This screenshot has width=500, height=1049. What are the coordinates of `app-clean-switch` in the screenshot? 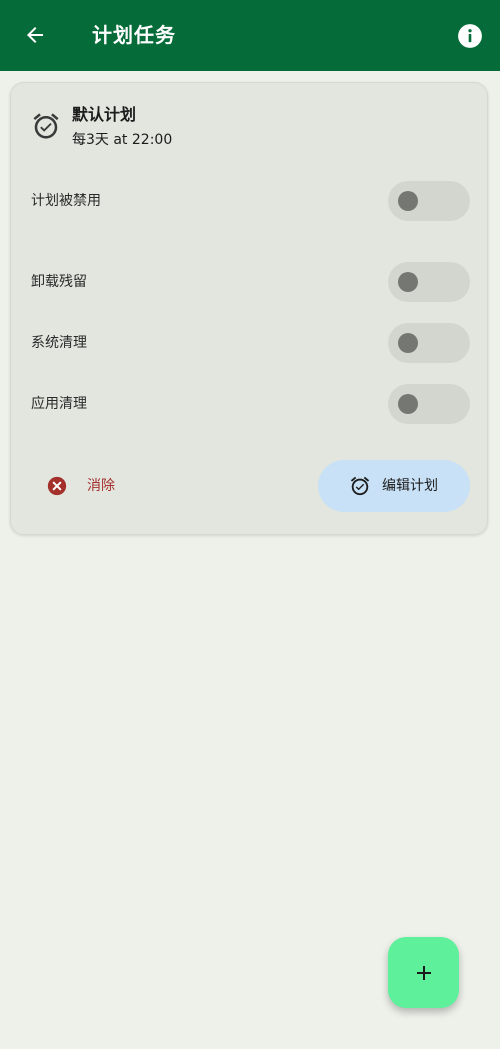 It's located at (429, 404).